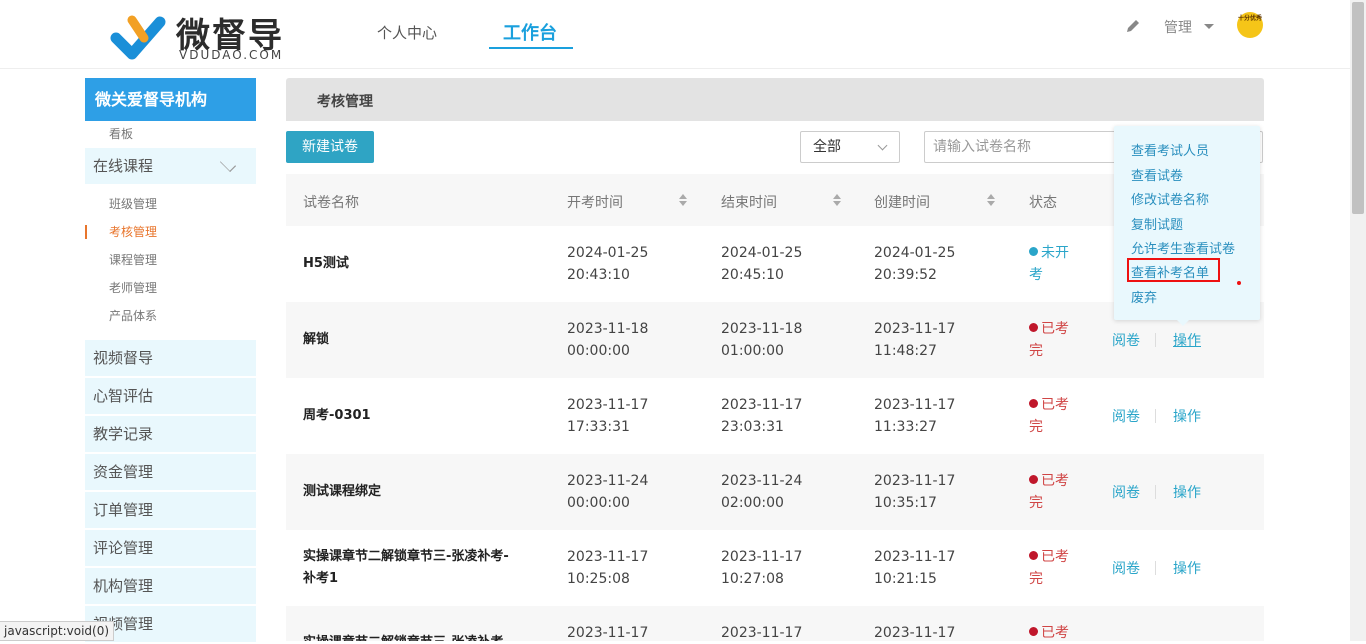 Image resolution: width=1366 pixels, height=644 pixels. Describe the element at coordinates (902, 202) in the screenshot. I see `column-header-created: 创建时间` at that location.